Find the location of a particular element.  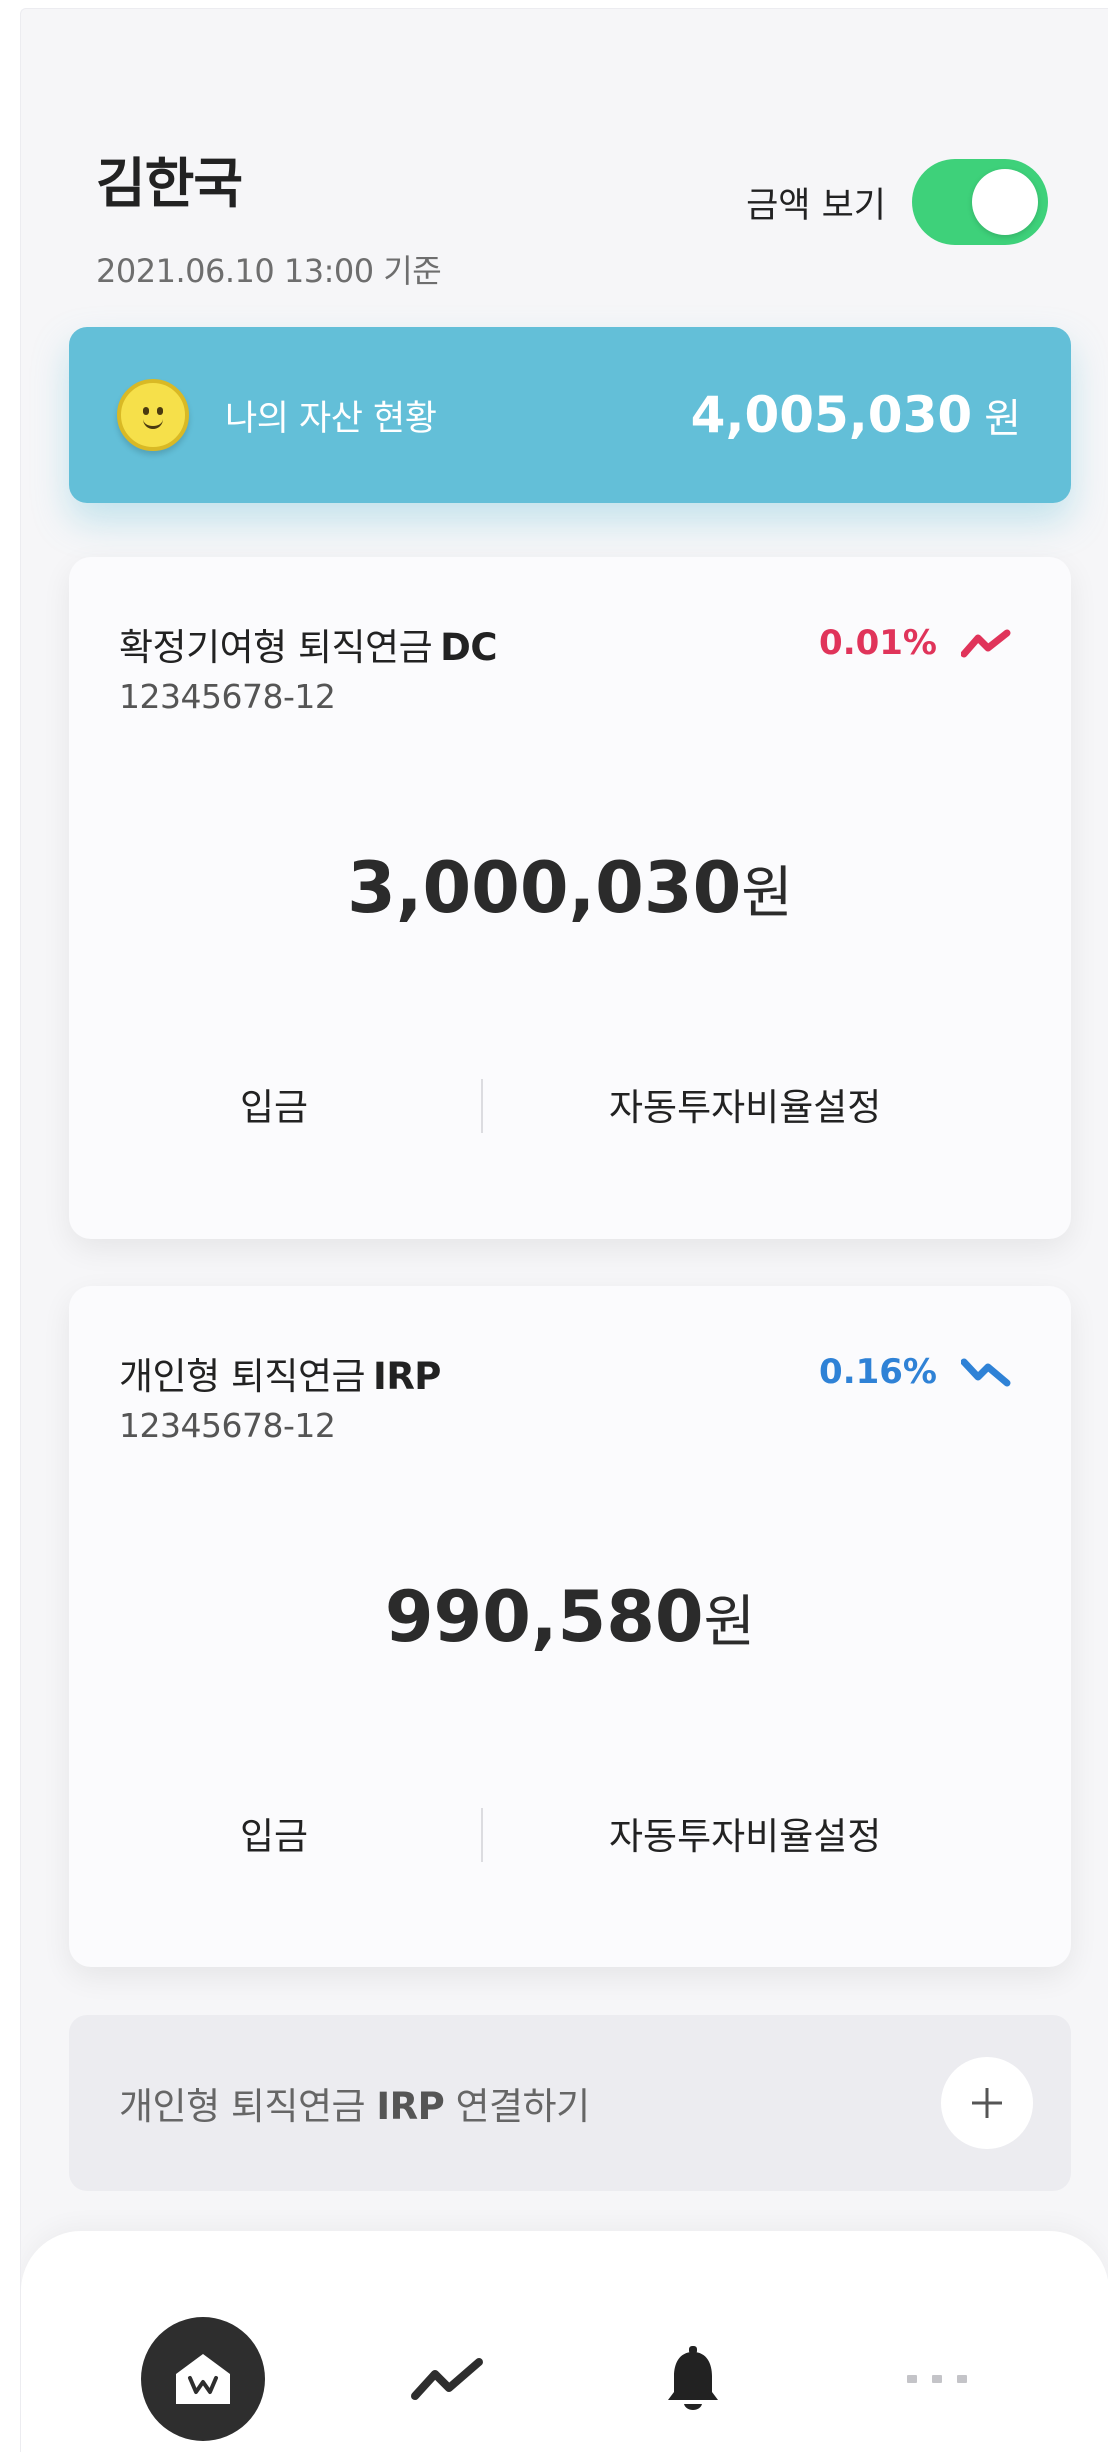

return-rate: 0.16% is located at coordinates (916, 1372).